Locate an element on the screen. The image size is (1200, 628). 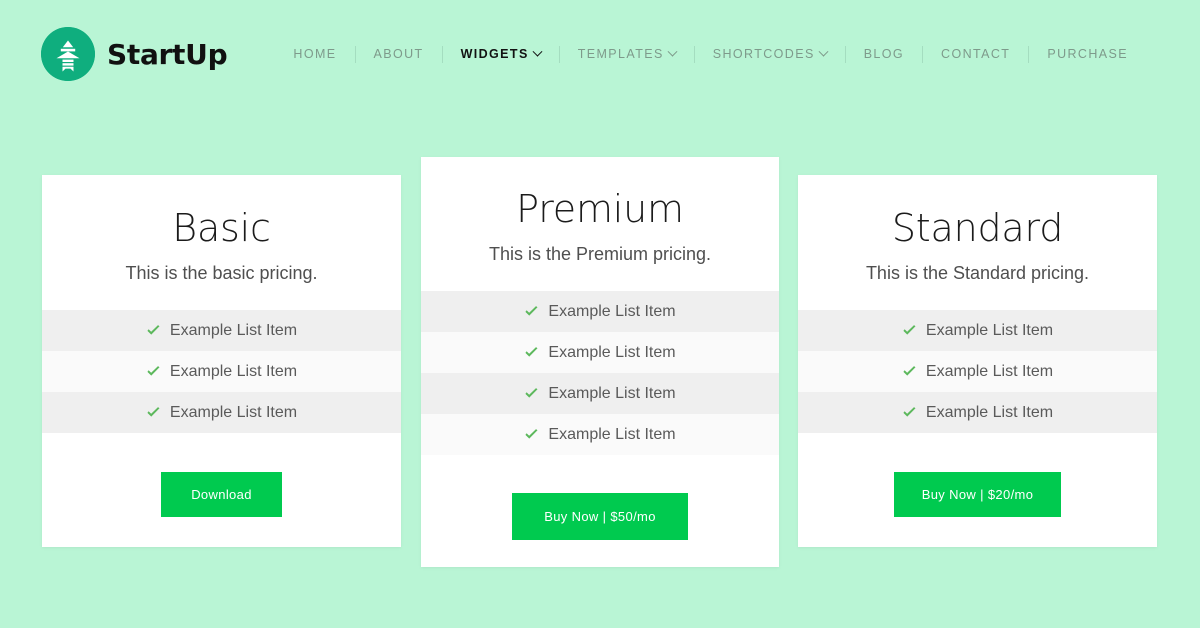
pricing-card-subtitle: This is the Premium pricing. is located at coordinates (600, 253).